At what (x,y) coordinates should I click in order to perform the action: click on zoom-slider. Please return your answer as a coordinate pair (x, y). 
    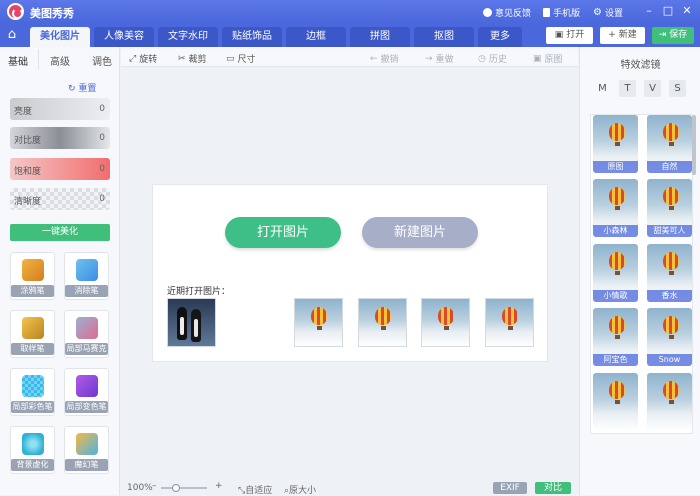
    Looking at the image, I should click on (184, 488).